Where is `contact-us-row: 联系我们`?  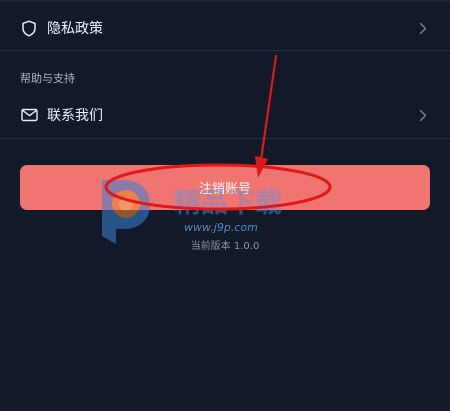 contact-us-row: 联系我们 is located at coordinates (225, 115).